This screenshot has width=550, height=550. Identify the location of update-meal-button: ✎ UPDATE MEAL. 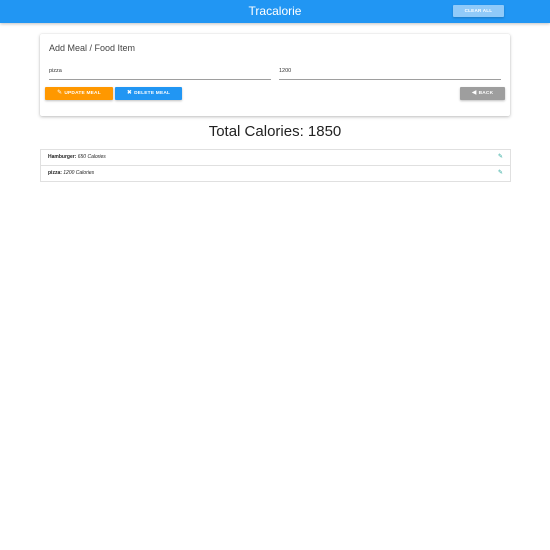
(79, 93).